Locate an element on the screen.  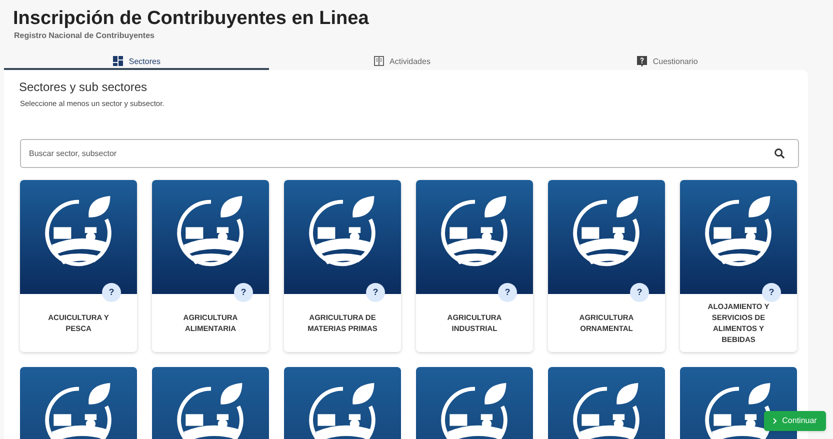
page-title: Inscripción de Contribuyentes en Linea is located at coordinates (191, 19).